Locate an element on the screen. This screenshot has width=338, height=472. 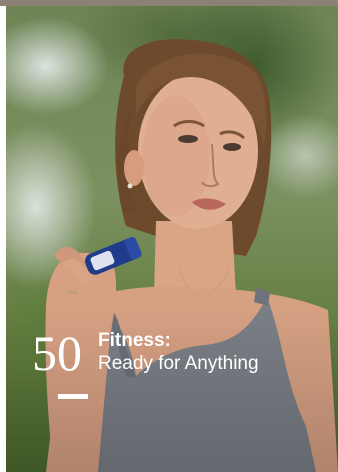
article-title-category: Fitness: is located at coordinates (134, 340).